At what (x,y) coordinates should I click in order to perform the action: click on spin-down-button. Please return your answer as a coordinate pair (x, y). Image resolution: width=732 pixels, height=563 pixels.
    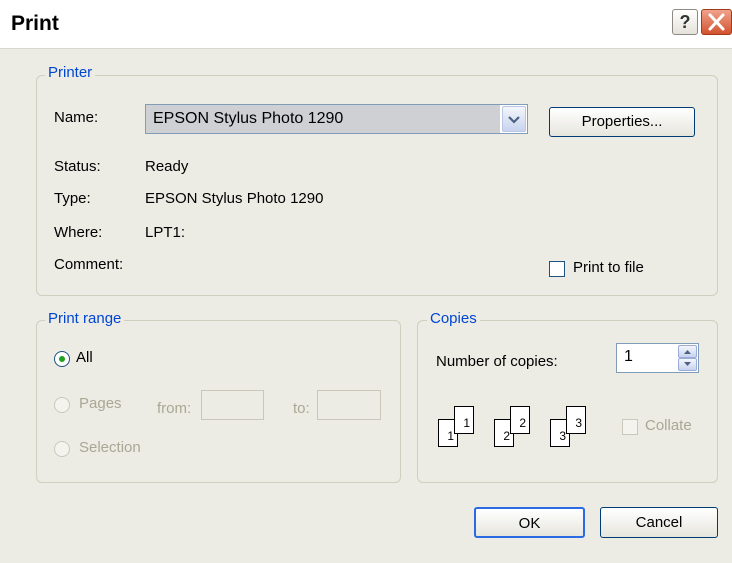
    Looking at the image, I should click on (687, 364).